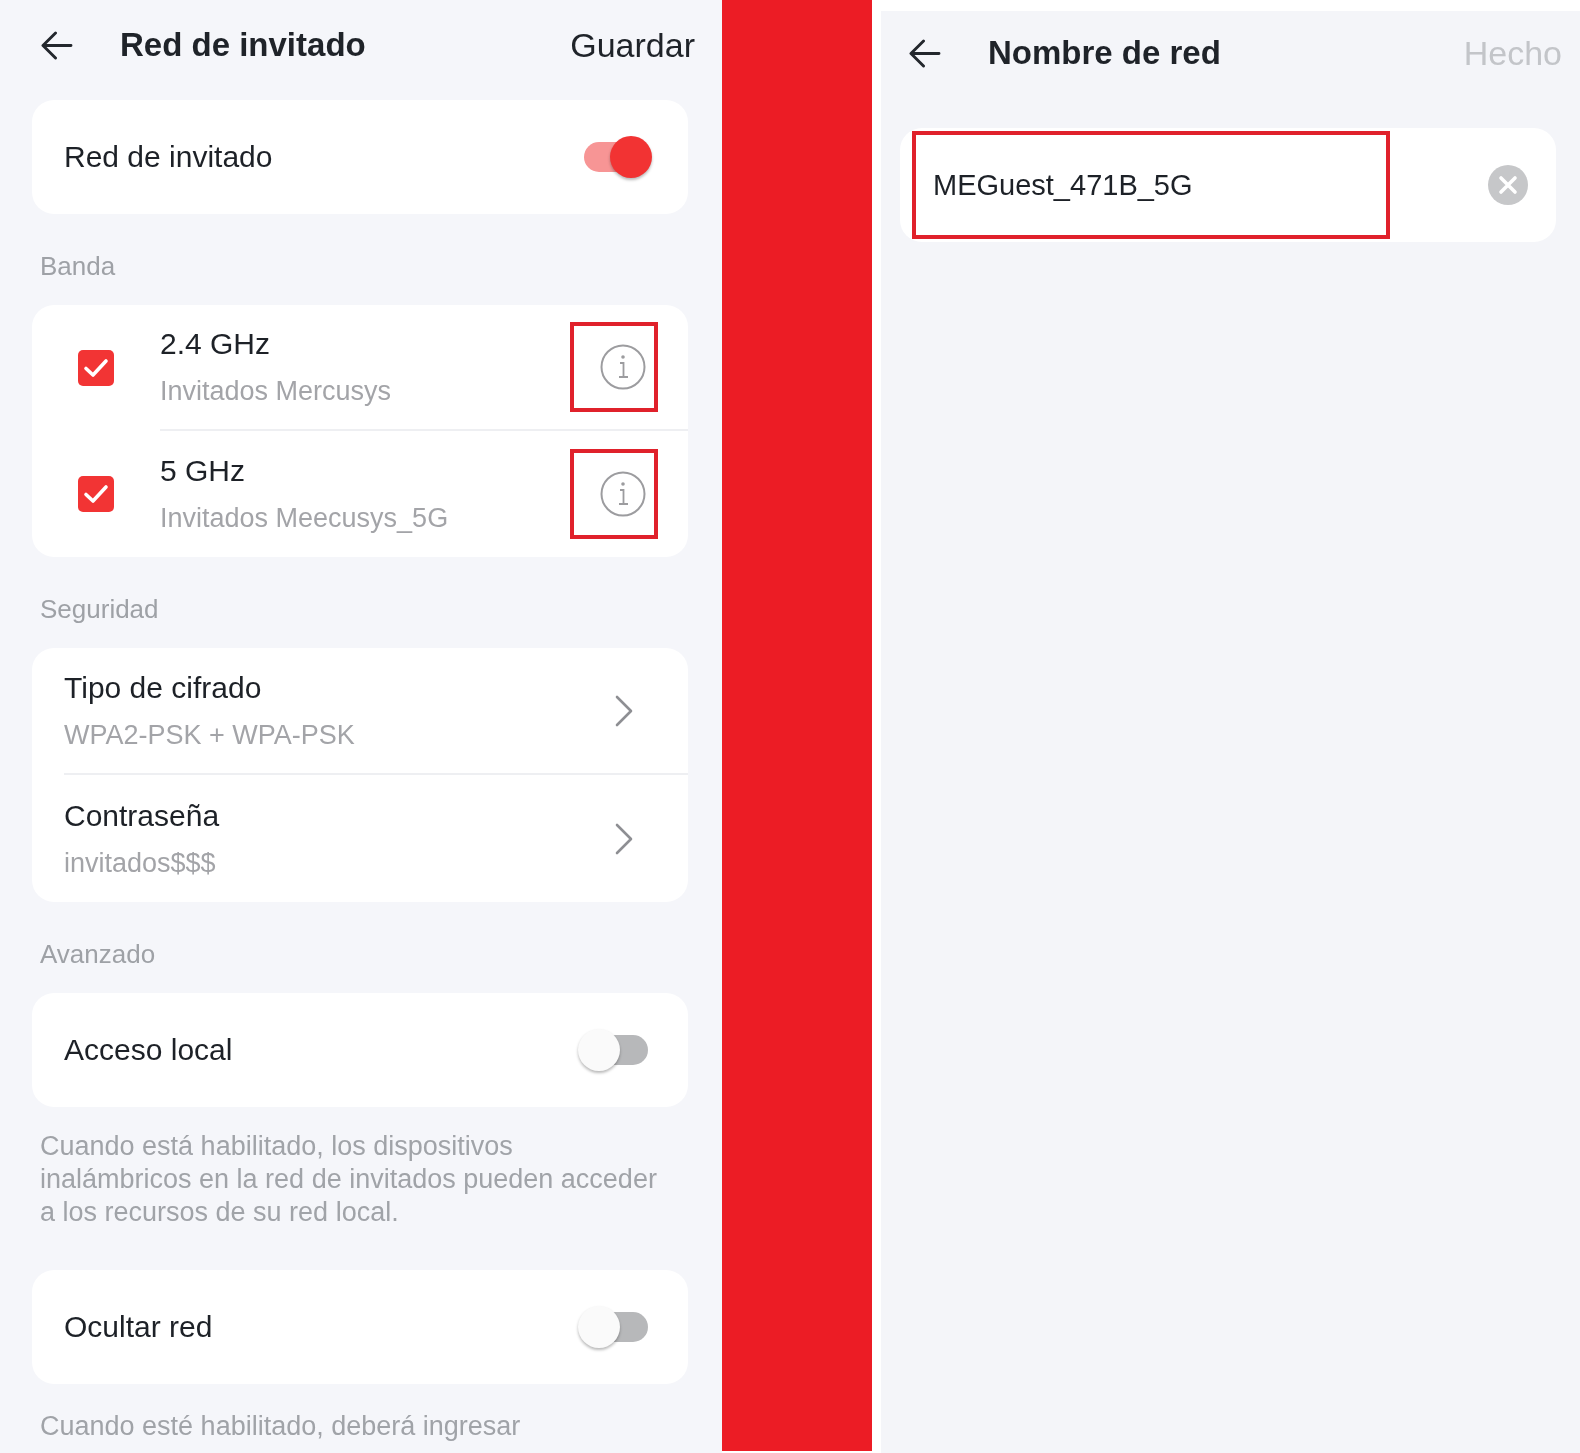  What do you see at coordinates (1508, 185) in the screenshot?
I see `clear-icon` at bounding box center [1508, 185].